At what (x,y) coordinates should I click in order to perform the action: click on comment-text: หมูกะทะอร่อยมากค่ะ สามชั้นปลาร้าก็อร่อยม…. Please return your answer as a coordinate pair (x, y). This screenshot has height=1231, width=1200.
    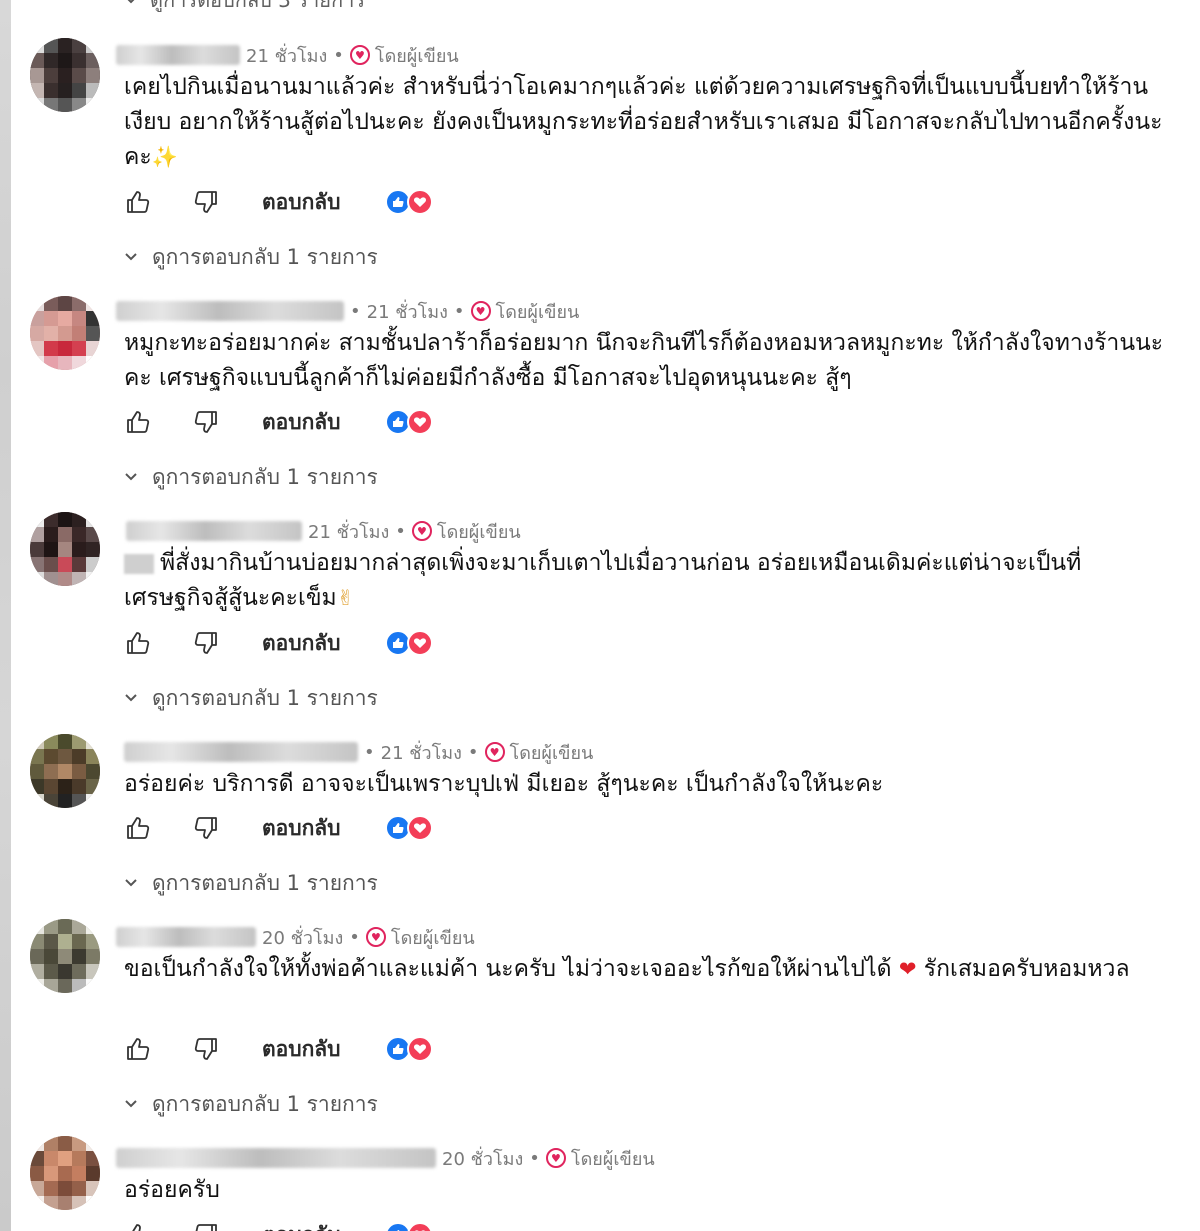
    Looking at the image, I should click on (644, 360).